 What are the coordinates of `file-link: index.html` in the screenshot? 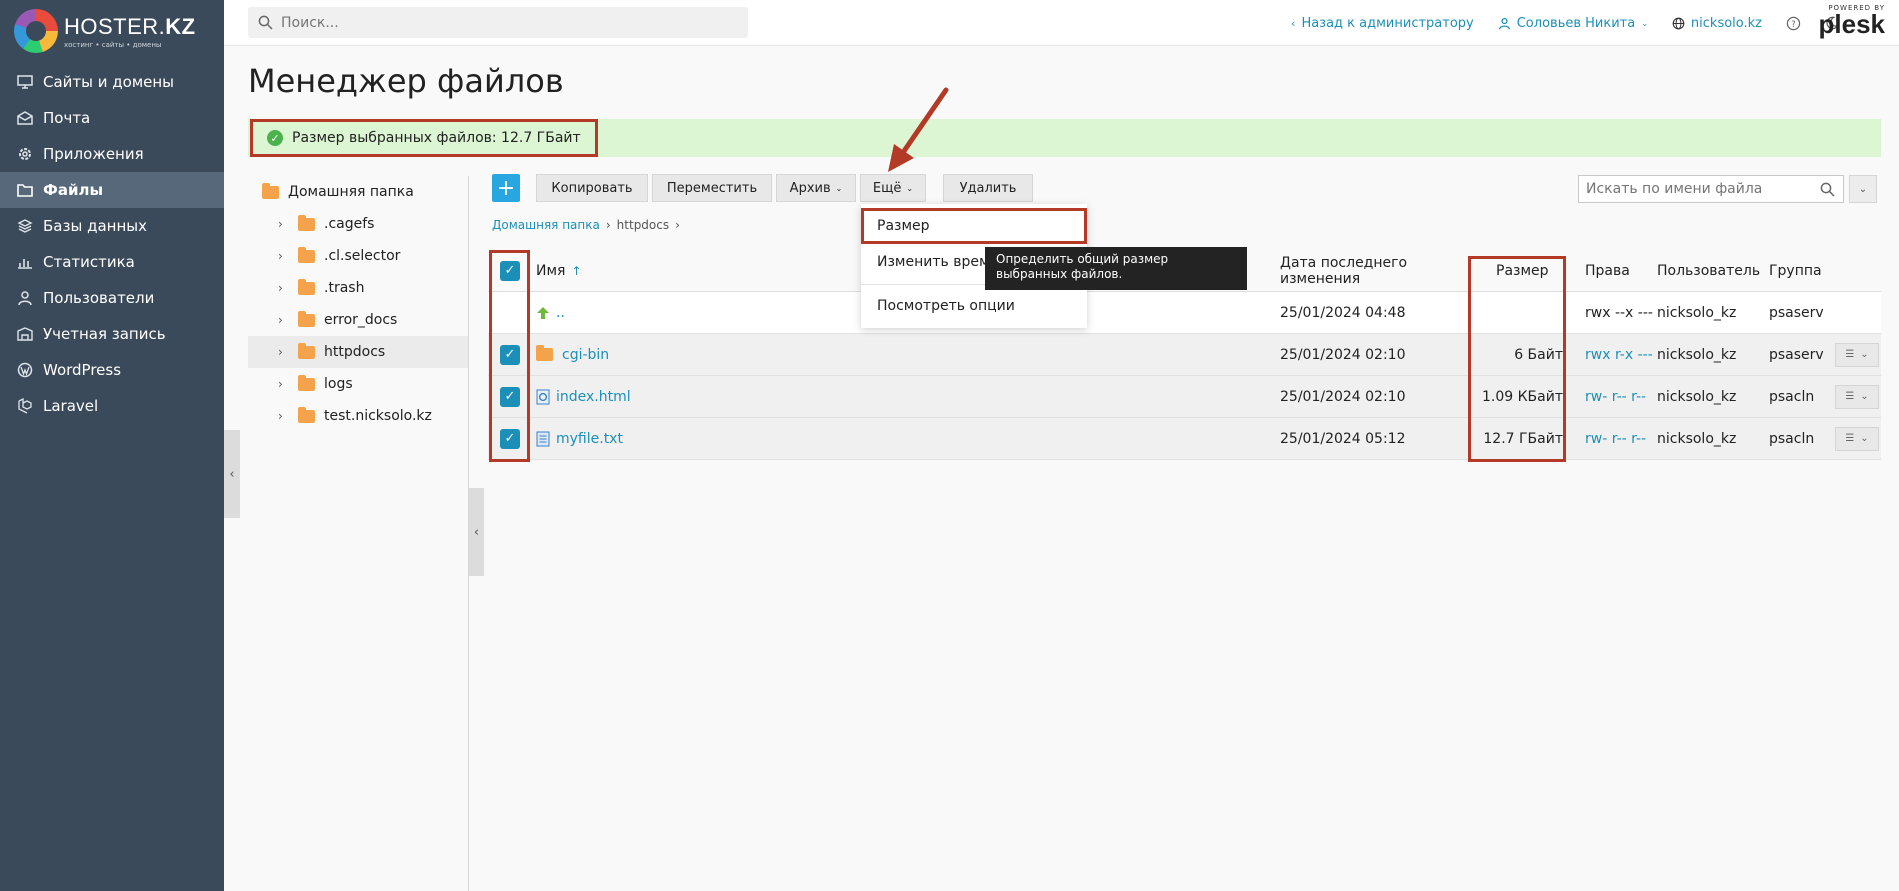 It's located at (593, 397).